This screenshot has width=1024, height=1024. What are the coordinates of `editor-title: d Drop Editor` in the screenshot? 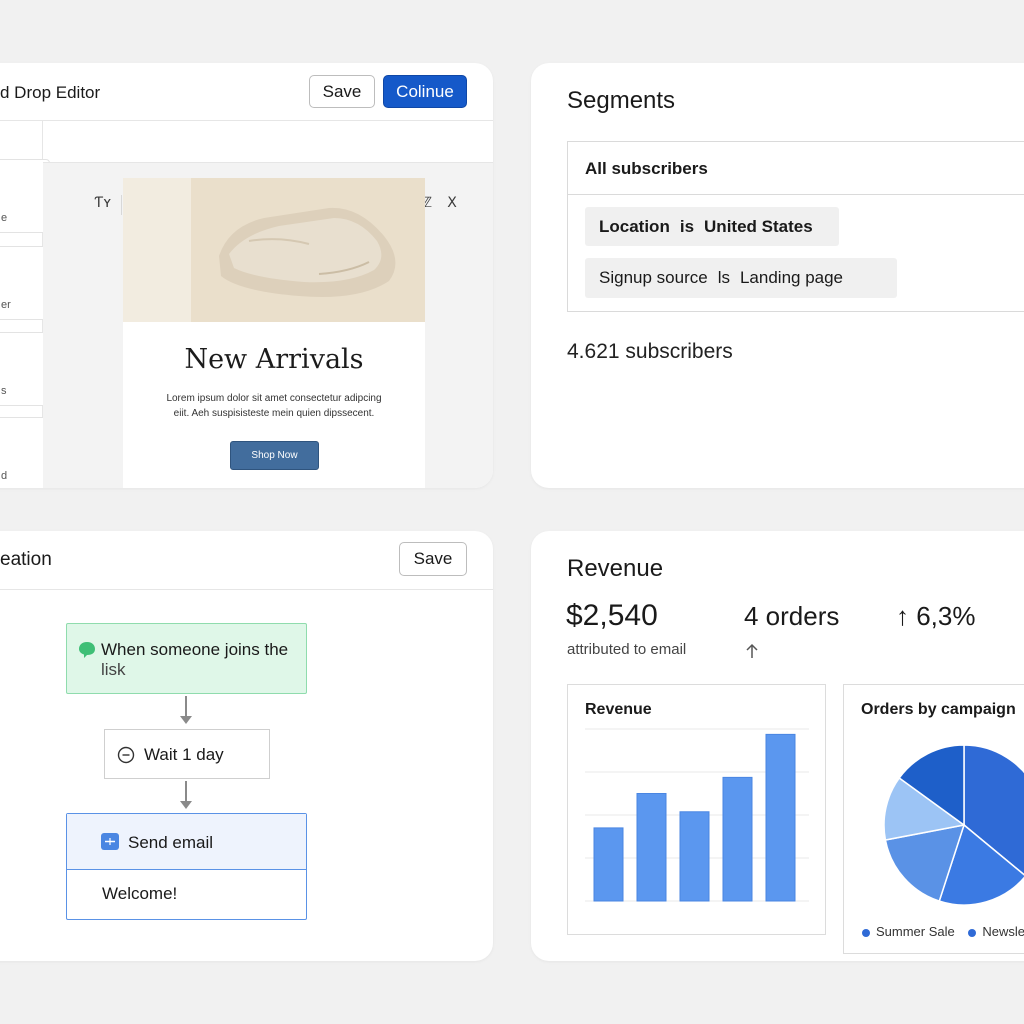 It's located at (50, 92).